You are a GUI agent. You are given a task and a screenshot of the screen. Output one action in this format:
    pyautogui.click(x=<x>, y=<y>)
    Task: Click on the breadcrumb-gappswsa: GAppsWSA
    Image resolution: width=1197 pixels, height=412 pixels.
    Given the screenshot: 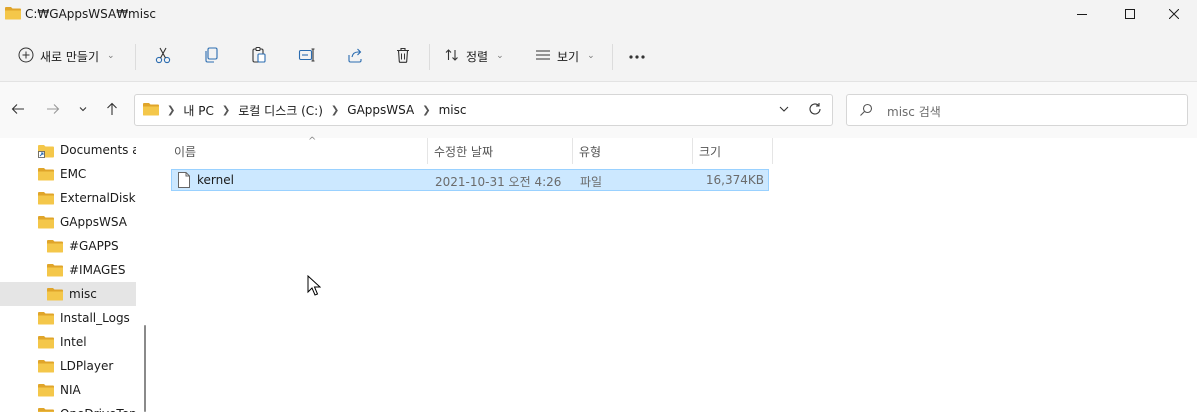 What is the action you would take?
    pyautogui.click(x=380, y=110)
    